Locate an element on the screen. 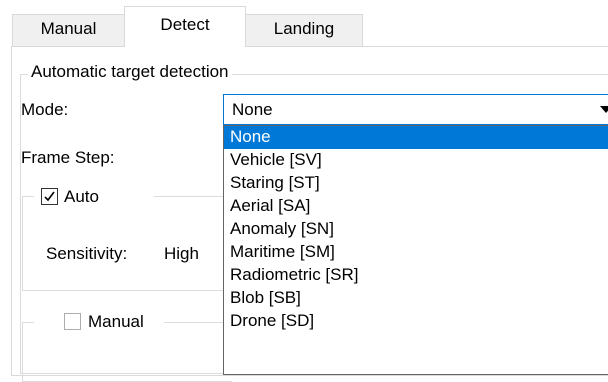 The height and width of the screenshot is (382, 608). manual-checkbox-label: Manual is located at coordinates (116, 321).